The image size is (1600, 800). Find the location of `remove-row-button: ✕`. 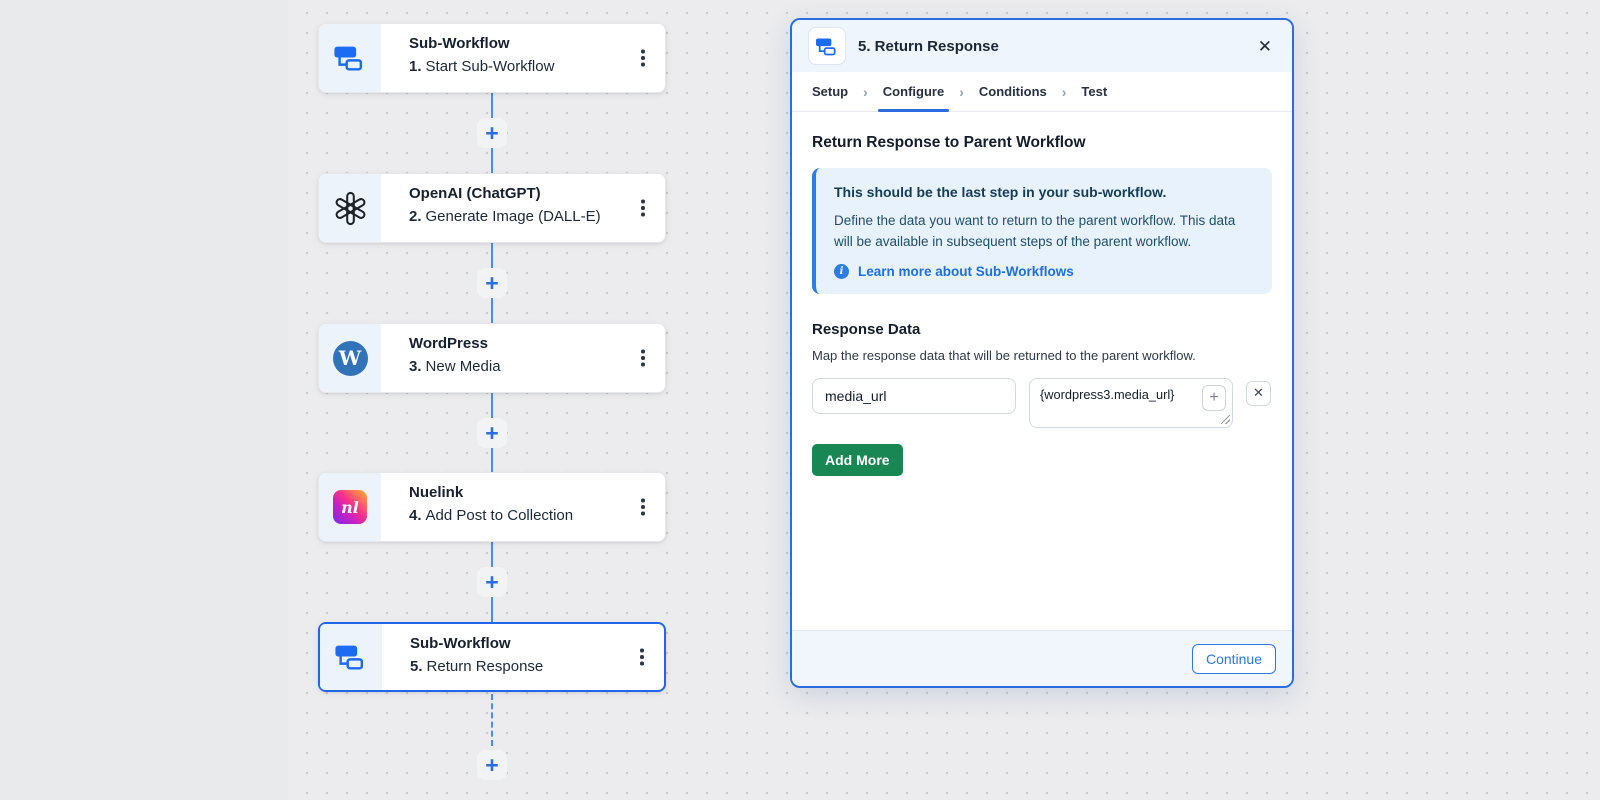

remove-row-button: ✕ is located at coordinates (1258, 393).